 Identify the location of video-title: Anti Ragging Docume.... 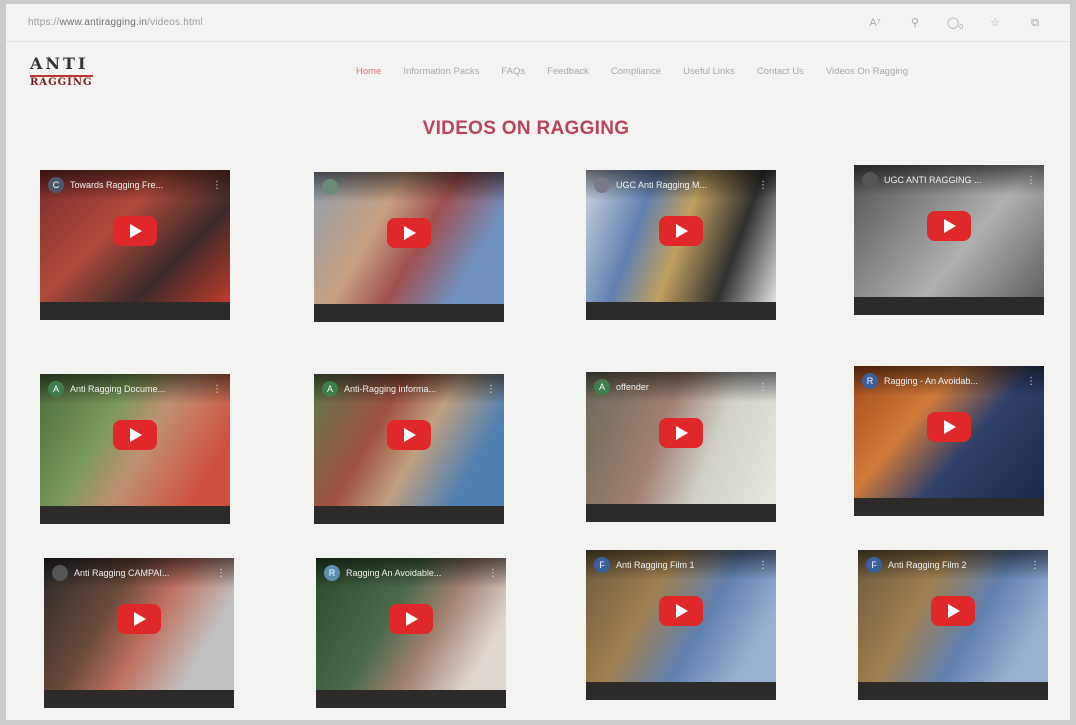
(138, 389).